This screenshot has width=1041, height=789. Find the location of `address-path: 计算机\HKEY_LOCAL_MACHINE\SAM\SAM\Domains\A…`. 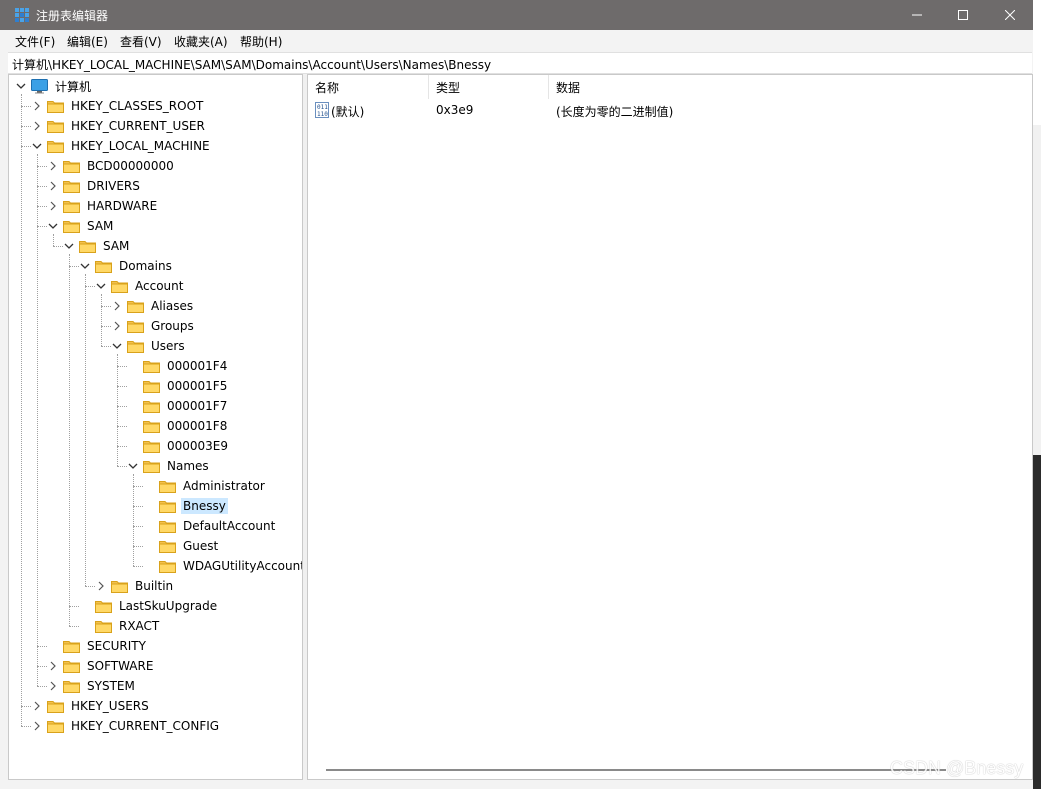

address-path: 计算机\HKEY_LOCAL_MACHINE\SAM\SAM\Domains\A… is located at coordinates (251, 64).